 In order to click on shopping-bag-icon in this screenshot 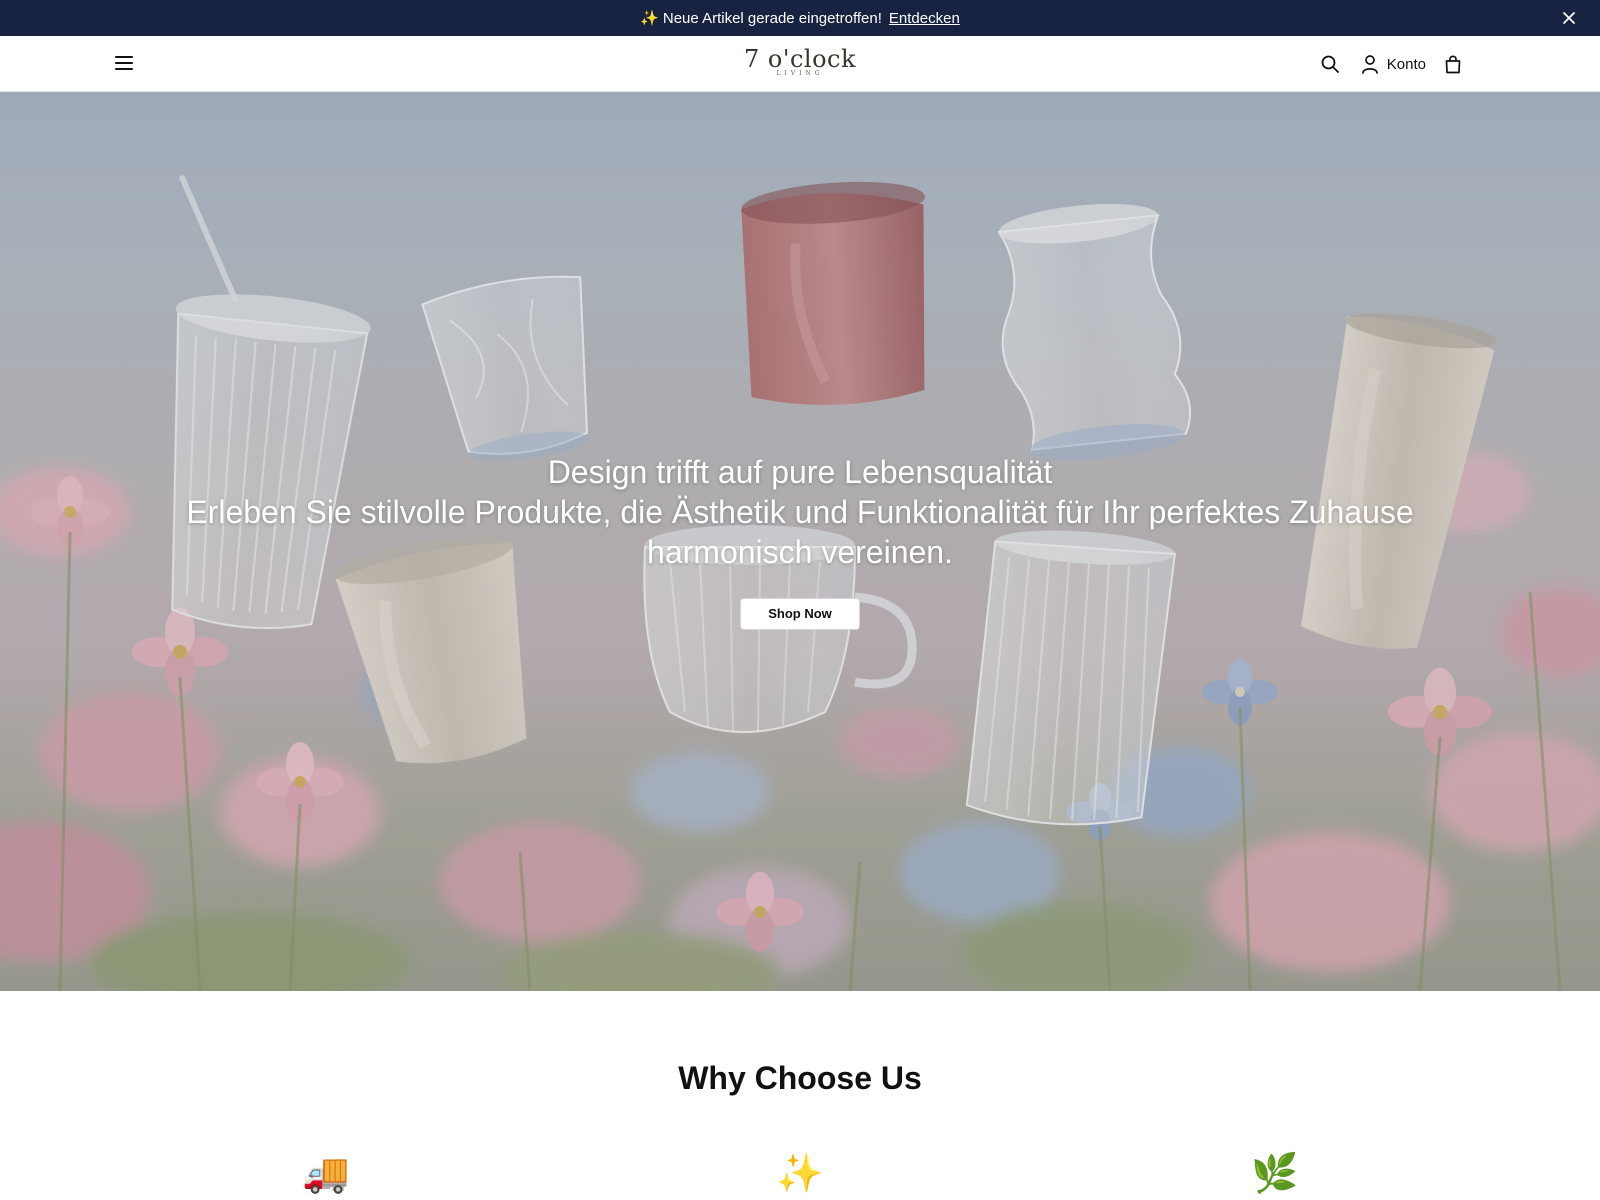, I will do `click(1453, 64)`.